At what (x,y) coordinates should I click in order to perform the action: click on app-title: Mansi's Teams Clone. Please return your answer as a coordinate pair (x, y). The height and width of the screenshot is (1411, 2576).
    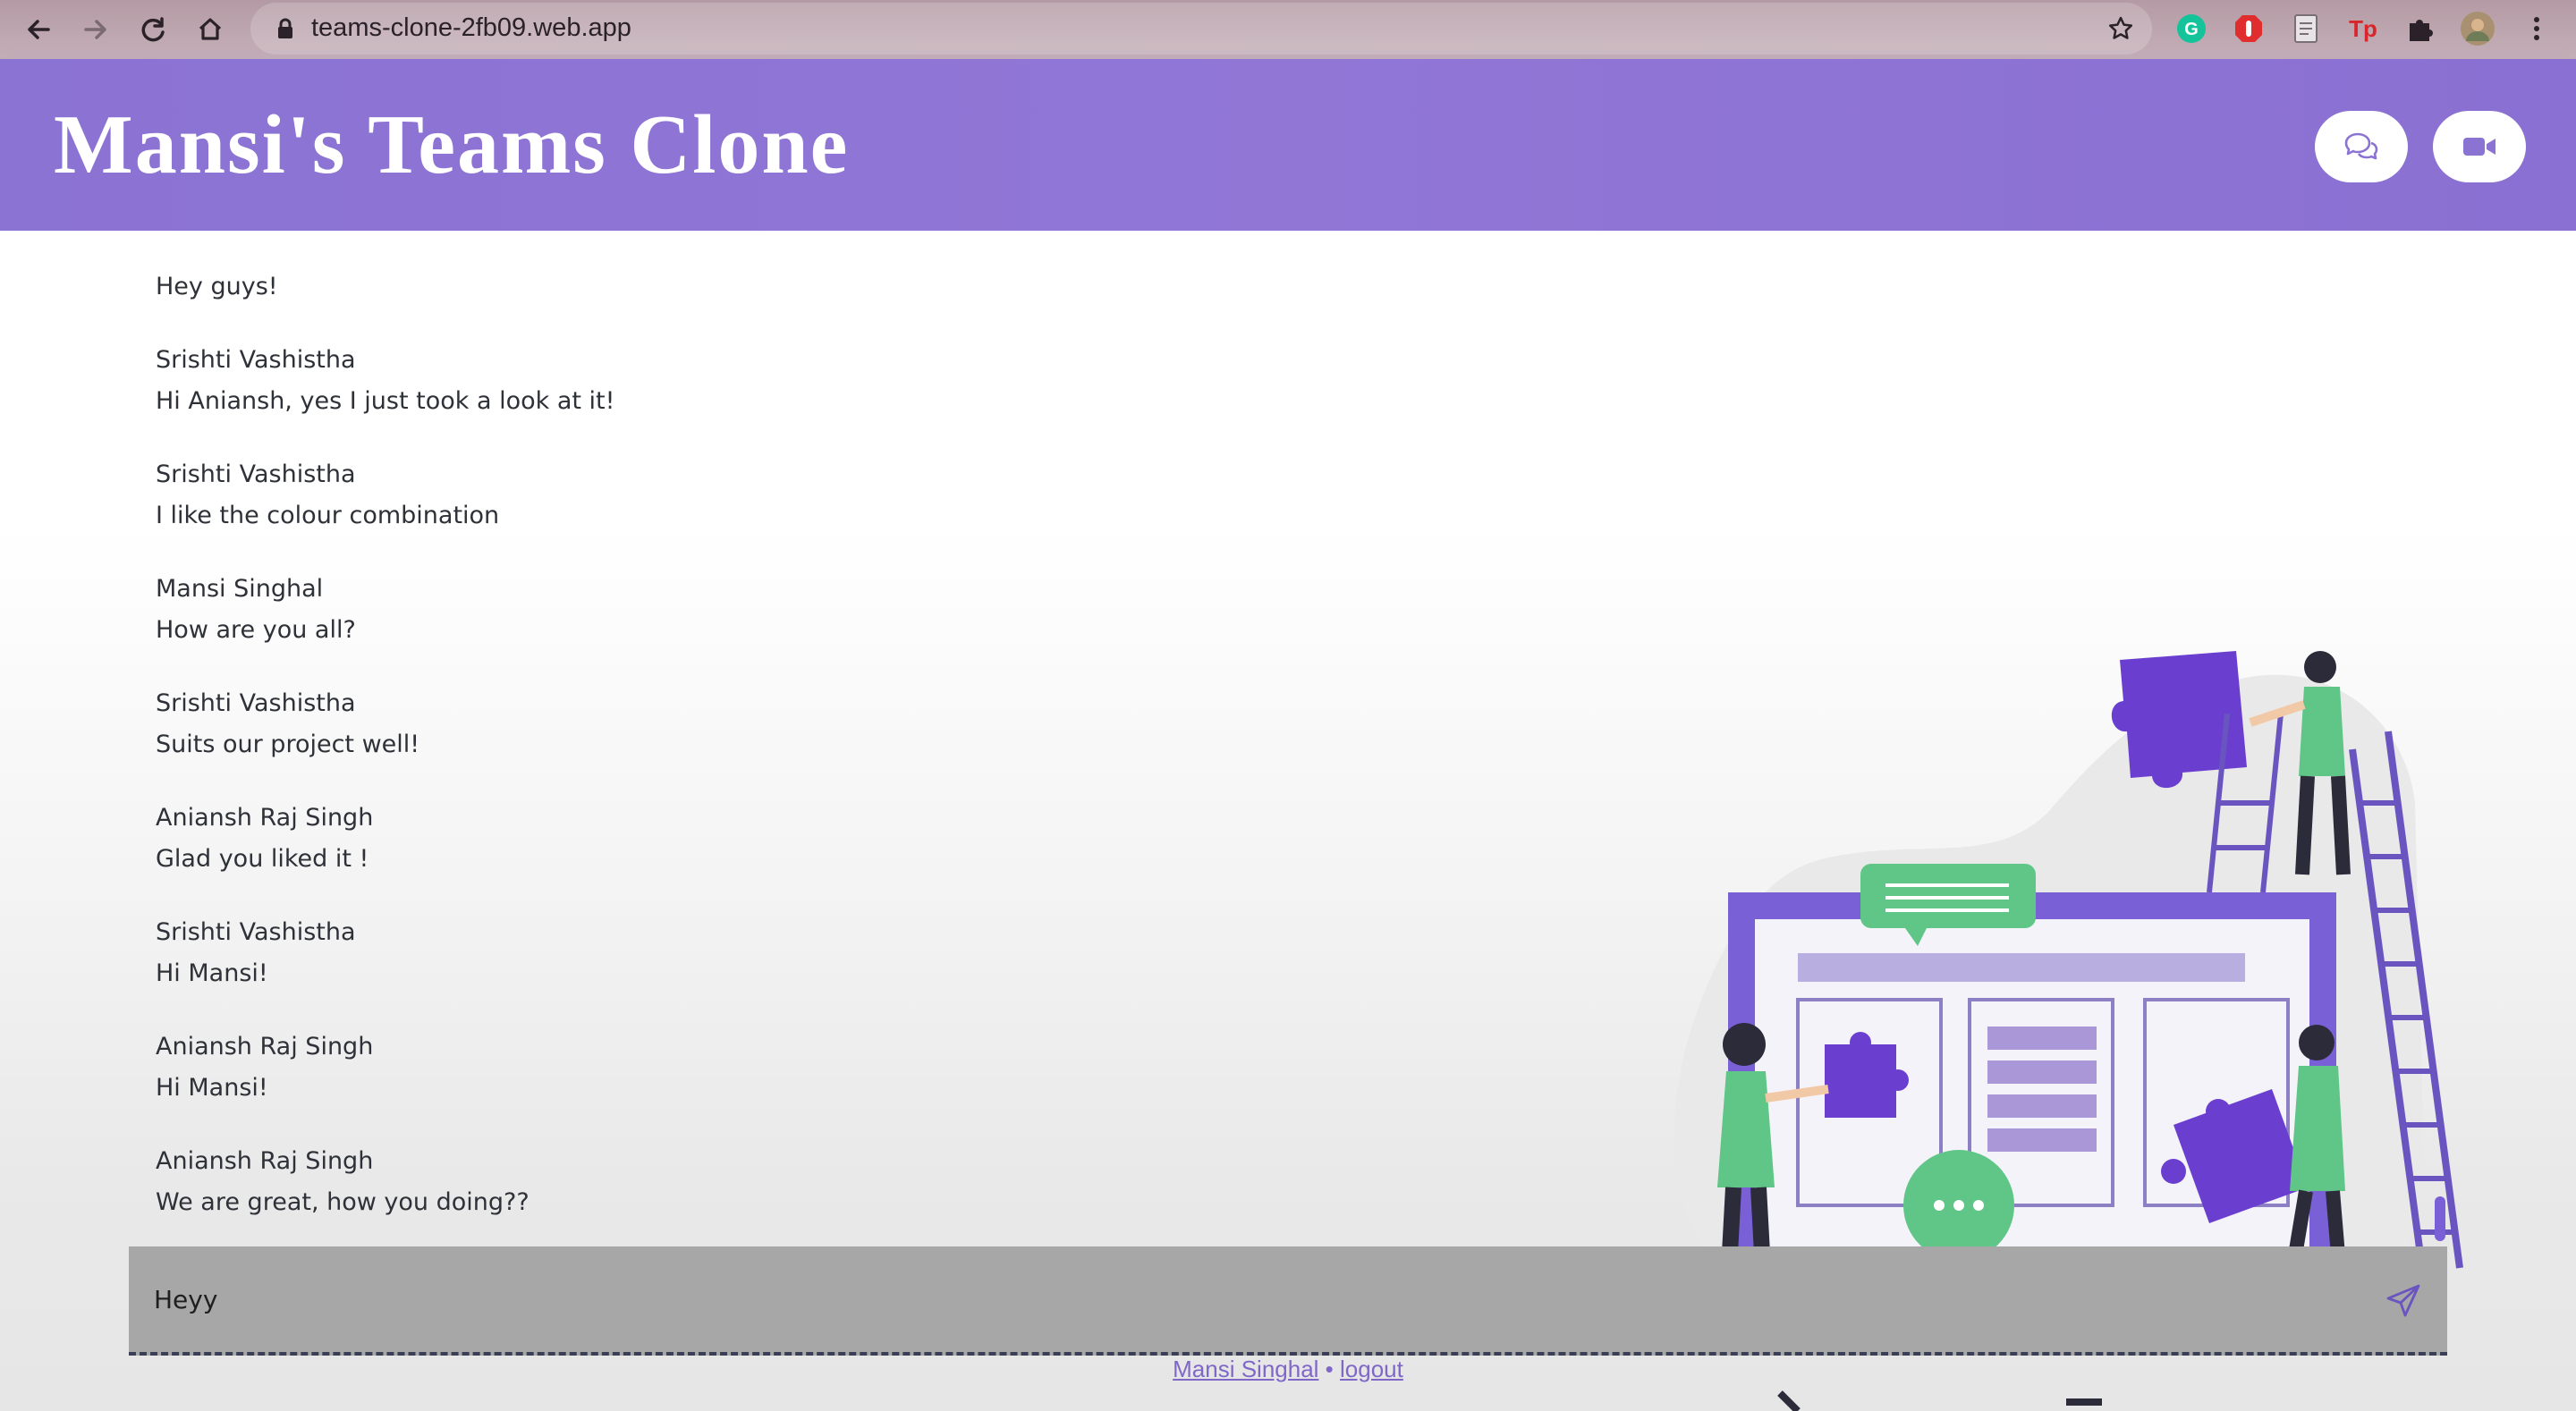
    Looking at the image, I should click on (452, 145).